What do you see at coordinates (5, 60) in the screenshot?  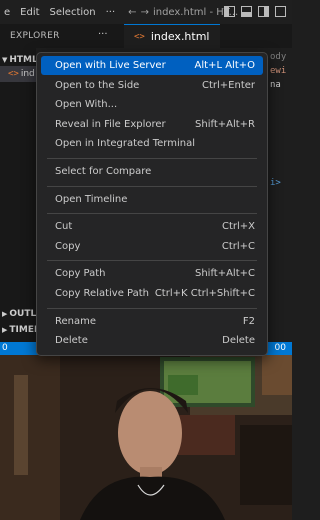 I see `chevron-down-icon: ▼` at bounding box center [5, 60].